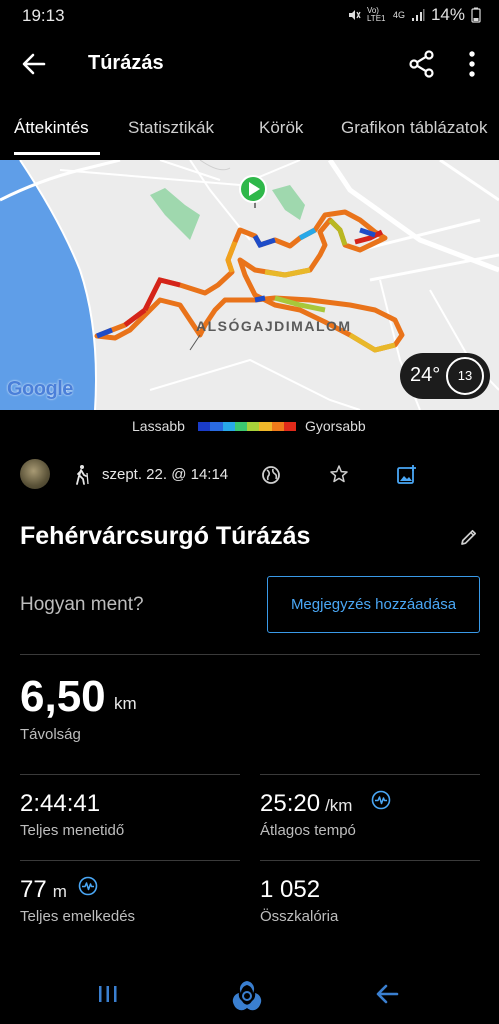 This screenshot has width=499, height=1024. I want to click on elevation-gain-unit: m, so click(59, 891).